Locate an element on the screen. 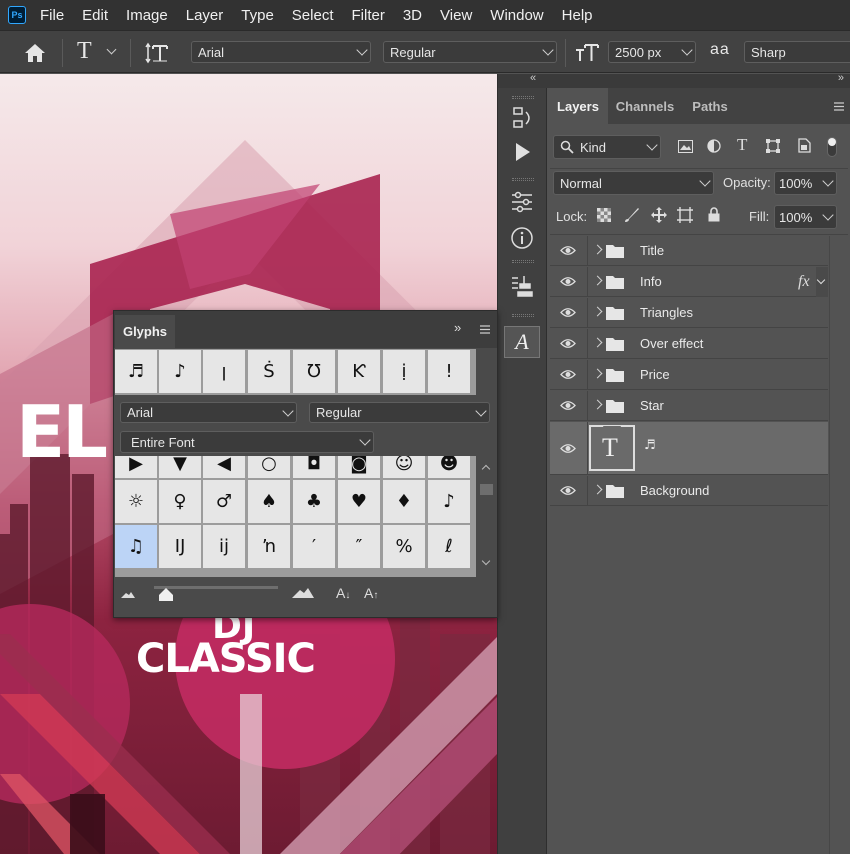 The image size is (850, 854). menu-window: Window is located at coordinates (516, 15).